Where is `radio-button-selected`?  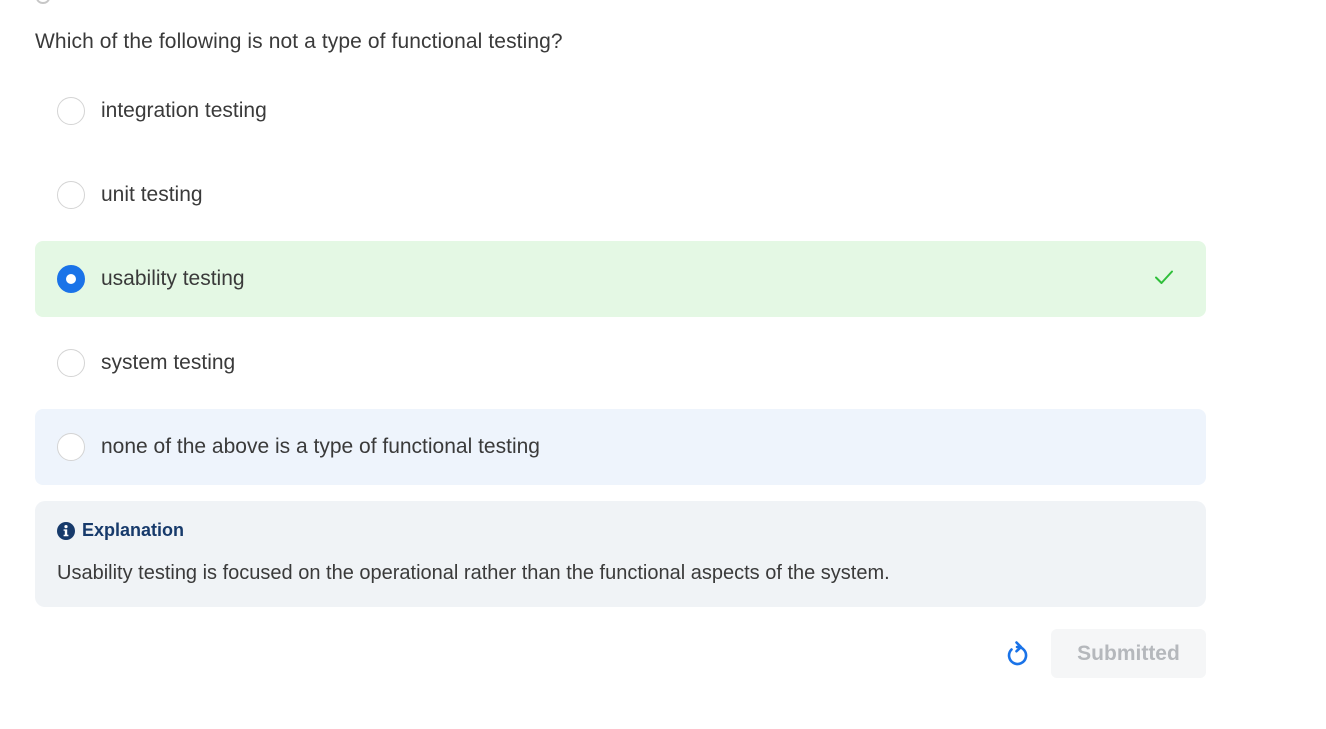 radio-button-selected is located at coordinates (71, 279).